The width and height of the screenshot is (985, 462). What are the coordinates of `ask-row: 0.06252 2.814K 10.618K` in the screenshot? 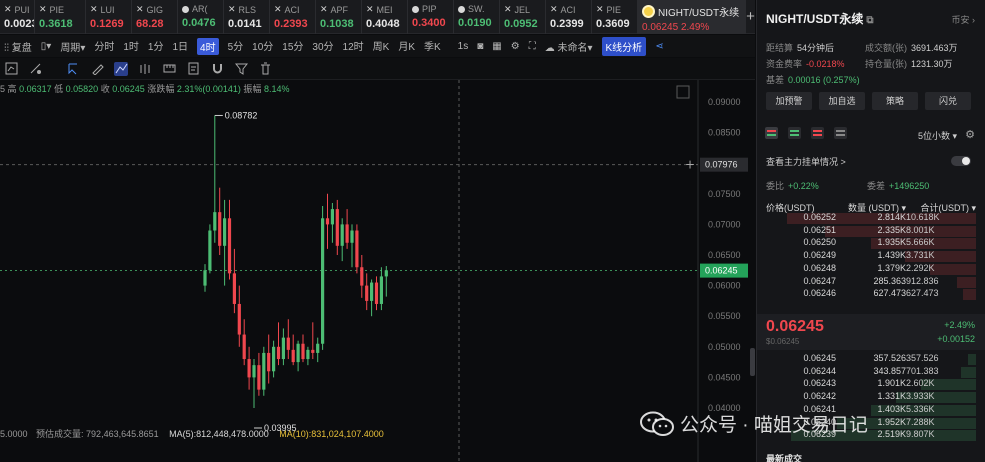 It's located at (871, 218).